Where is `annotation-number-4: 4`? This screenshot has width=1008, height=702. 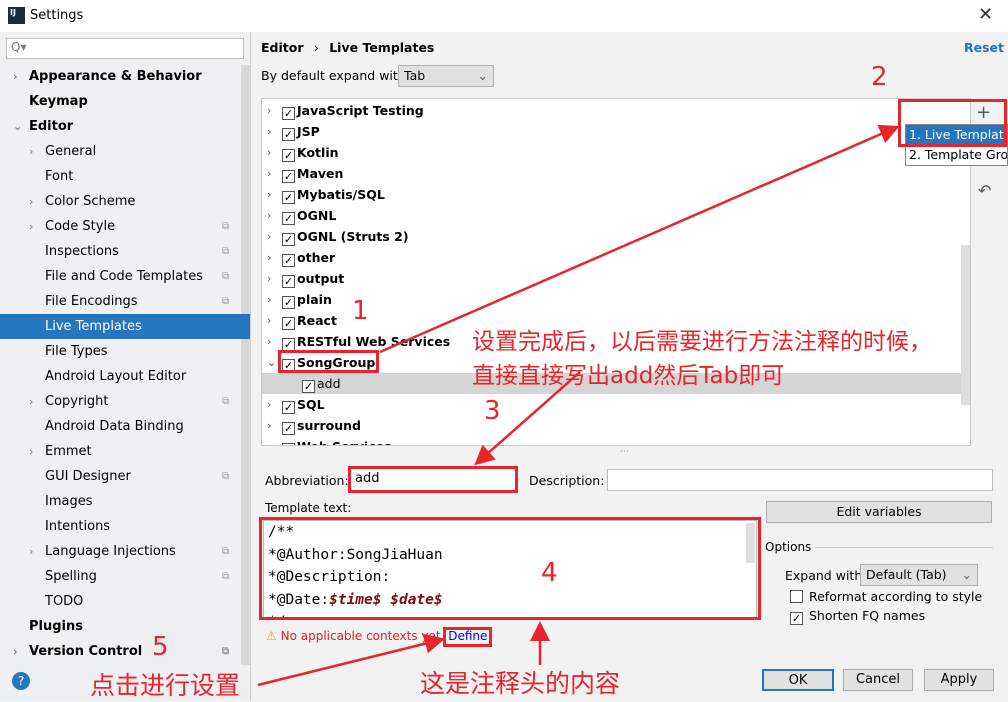
annotation-number-4: 4 is located at coordinates (549, 573).